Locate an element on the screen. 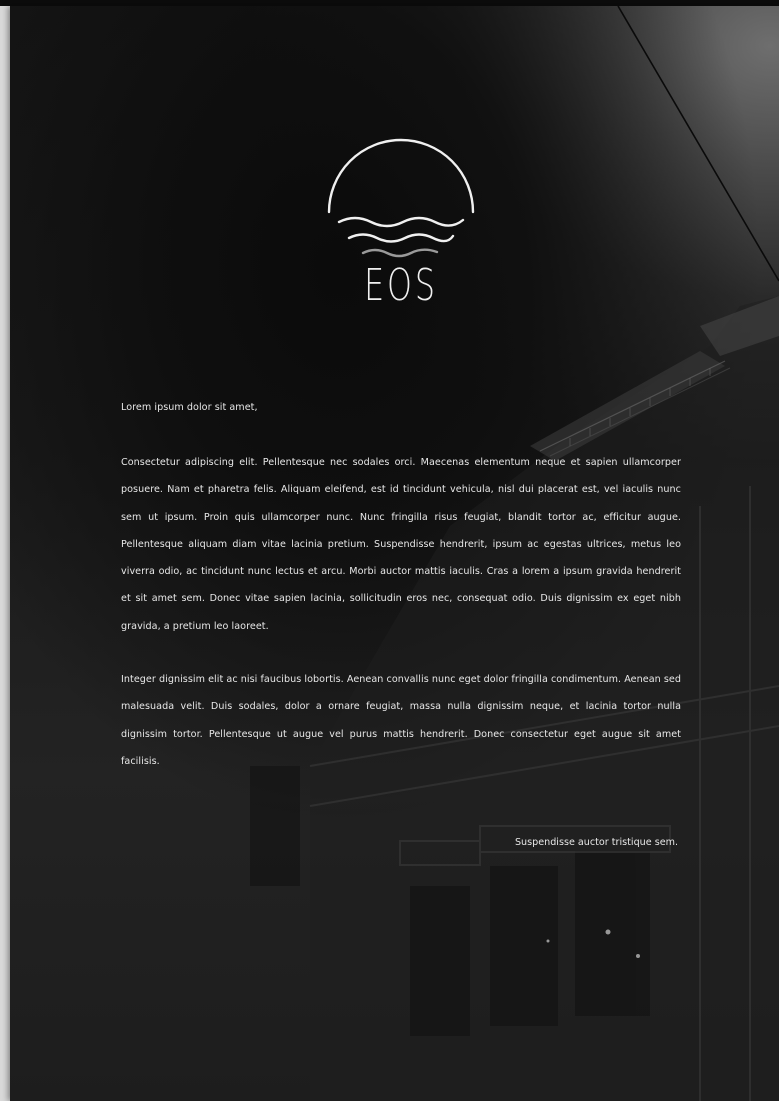 Image resolution: width=779 pixels, height=1101 pixels. eos-logo: EOS is located at coordinates (401, 221).